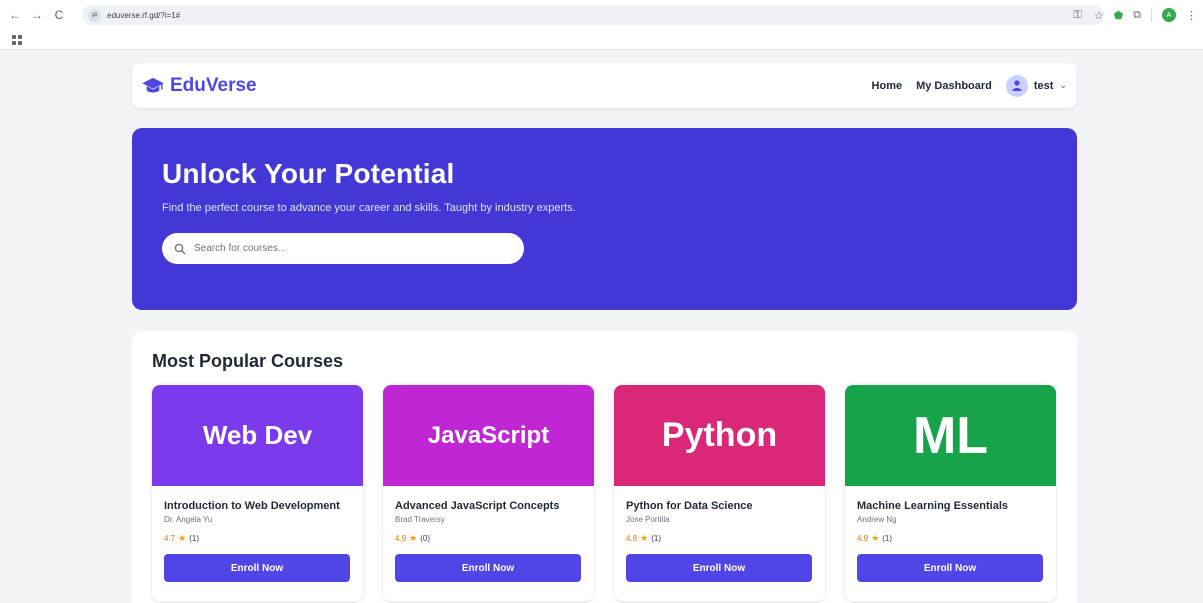  What do you see at coordinates (1169, 15) in the screenshot?
I see `profile-avatar: A` at bounding box center [1169, 15].